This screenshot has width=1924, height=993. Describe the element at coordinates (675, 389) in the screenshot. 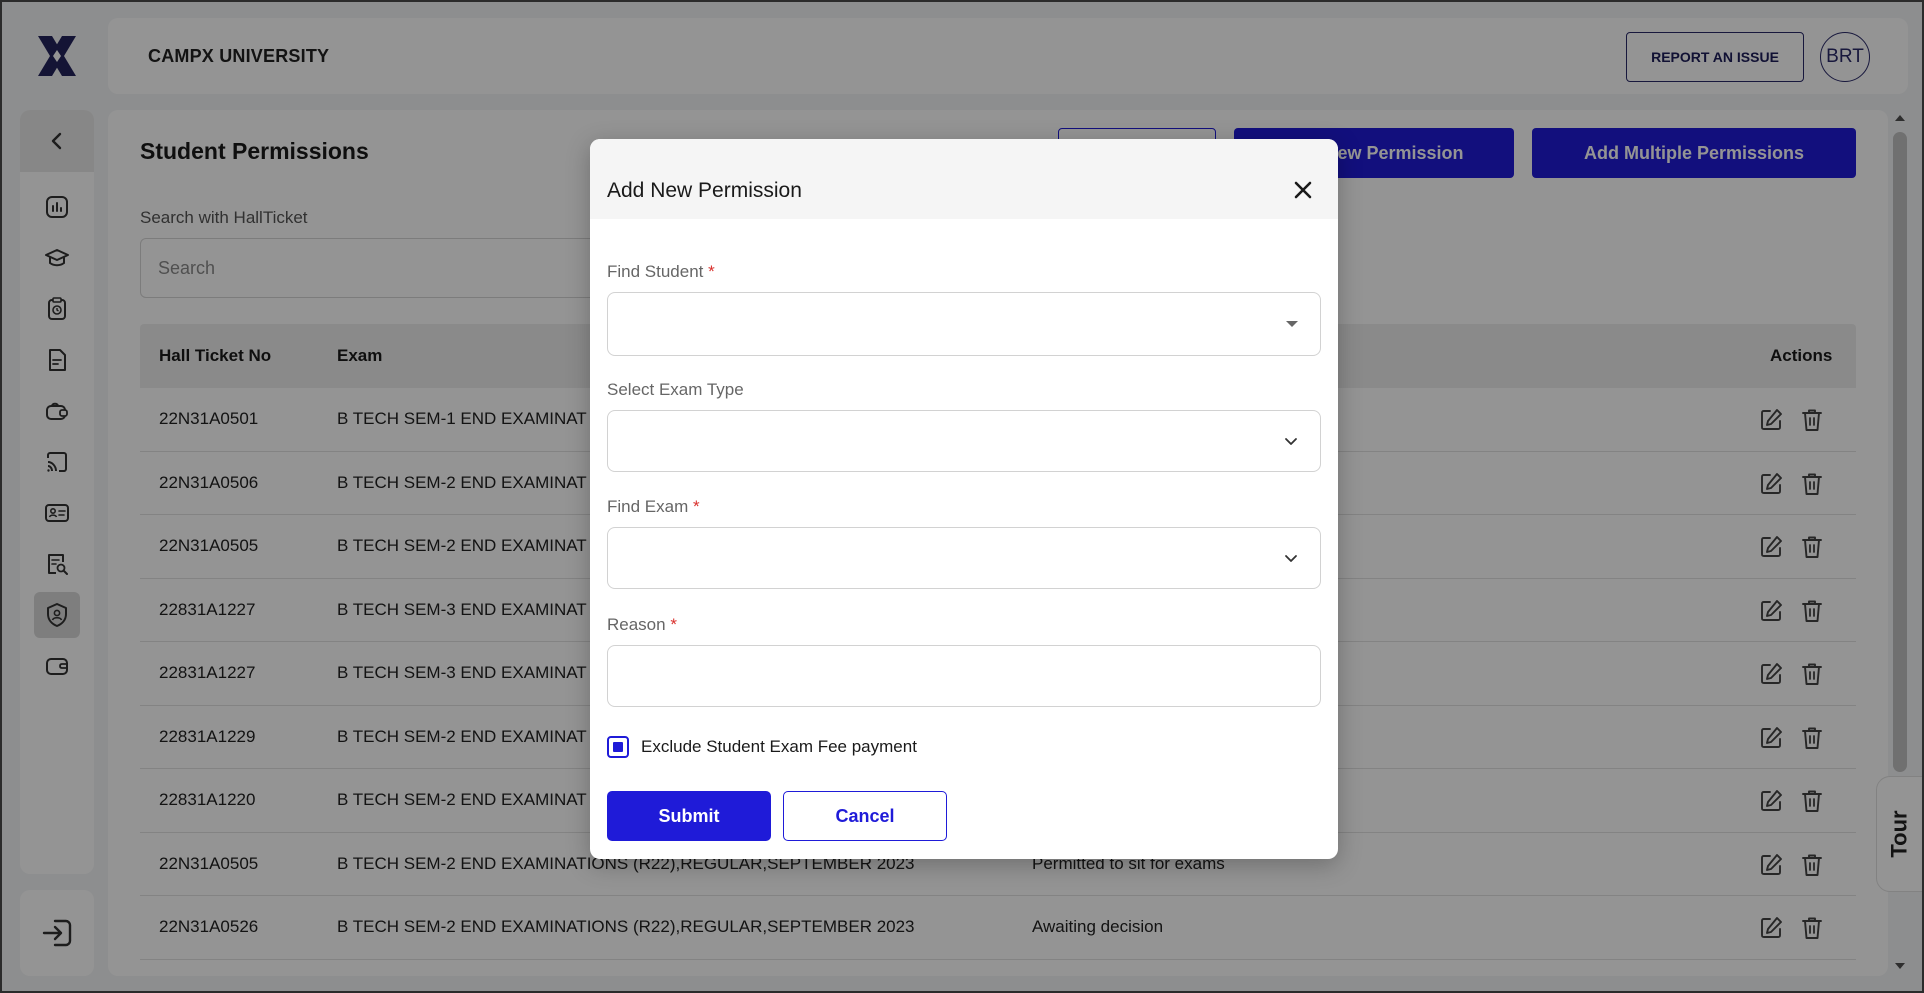

I see `exam-type-label: Select Exam Type` at that location.